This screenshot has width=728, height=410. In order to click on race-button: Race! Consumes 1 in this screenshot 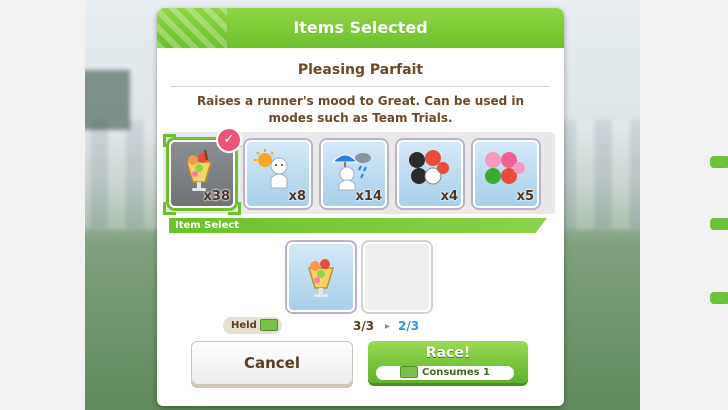, I will do `click(448, 362)`.